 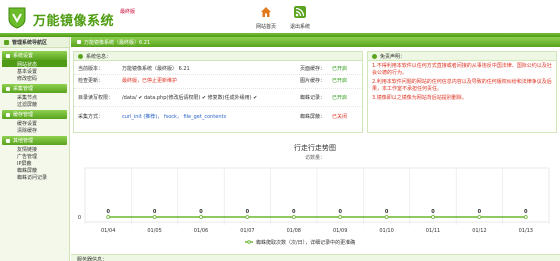 What do you see at coordinates (96, 98) in the screenshot?
I see `row-label: 目录读写权限：` at bounding box center [96, 98].